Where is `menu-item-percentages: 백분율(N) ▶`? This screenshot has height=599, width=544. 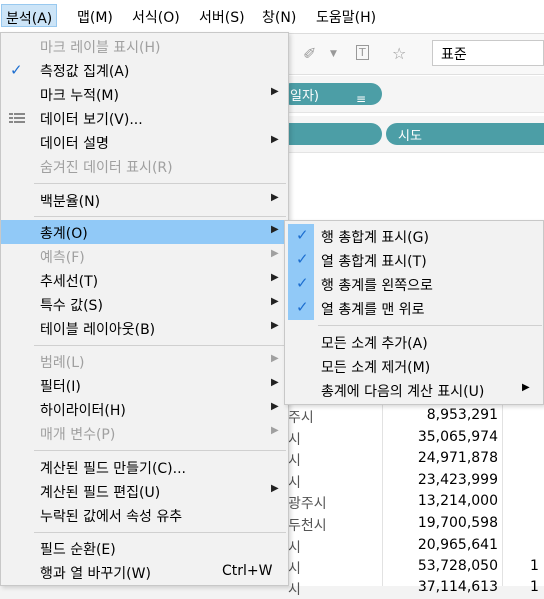 menu-item-percentages: 백분율(N) ▶ is located at coordinates (144, 200).